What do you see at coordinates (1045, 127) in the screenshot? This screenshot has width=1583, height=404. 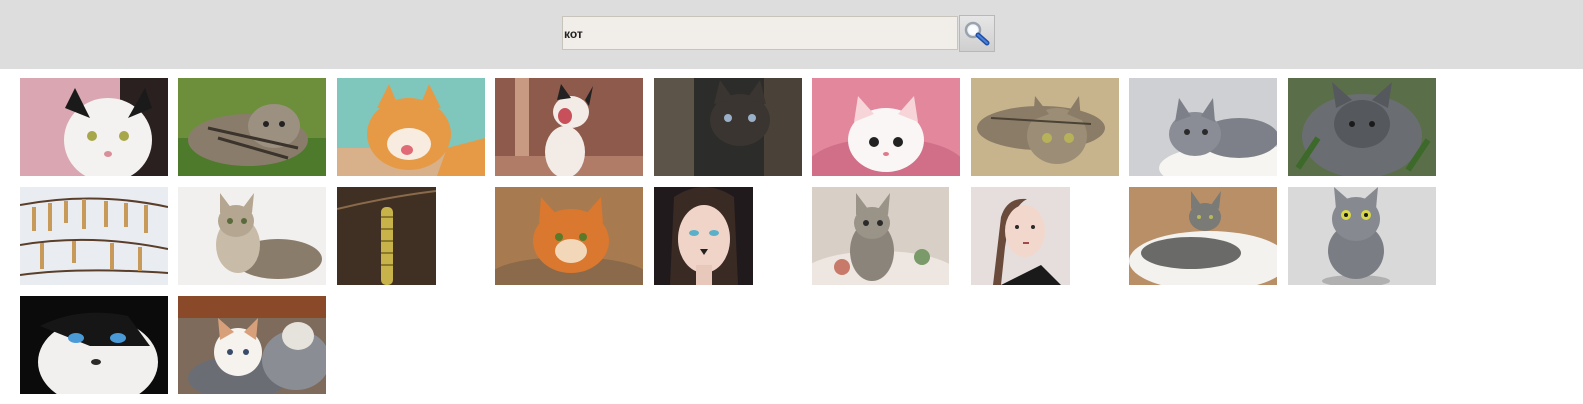 I see `image-result-tabby-lying` at bounding box center [1045, 127].